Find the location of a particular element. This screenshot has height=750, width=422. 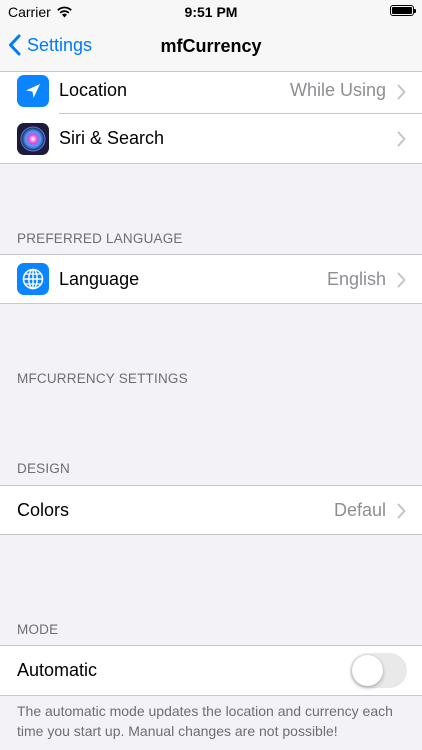

language-row: Language English is located at coordinates (211, 279).